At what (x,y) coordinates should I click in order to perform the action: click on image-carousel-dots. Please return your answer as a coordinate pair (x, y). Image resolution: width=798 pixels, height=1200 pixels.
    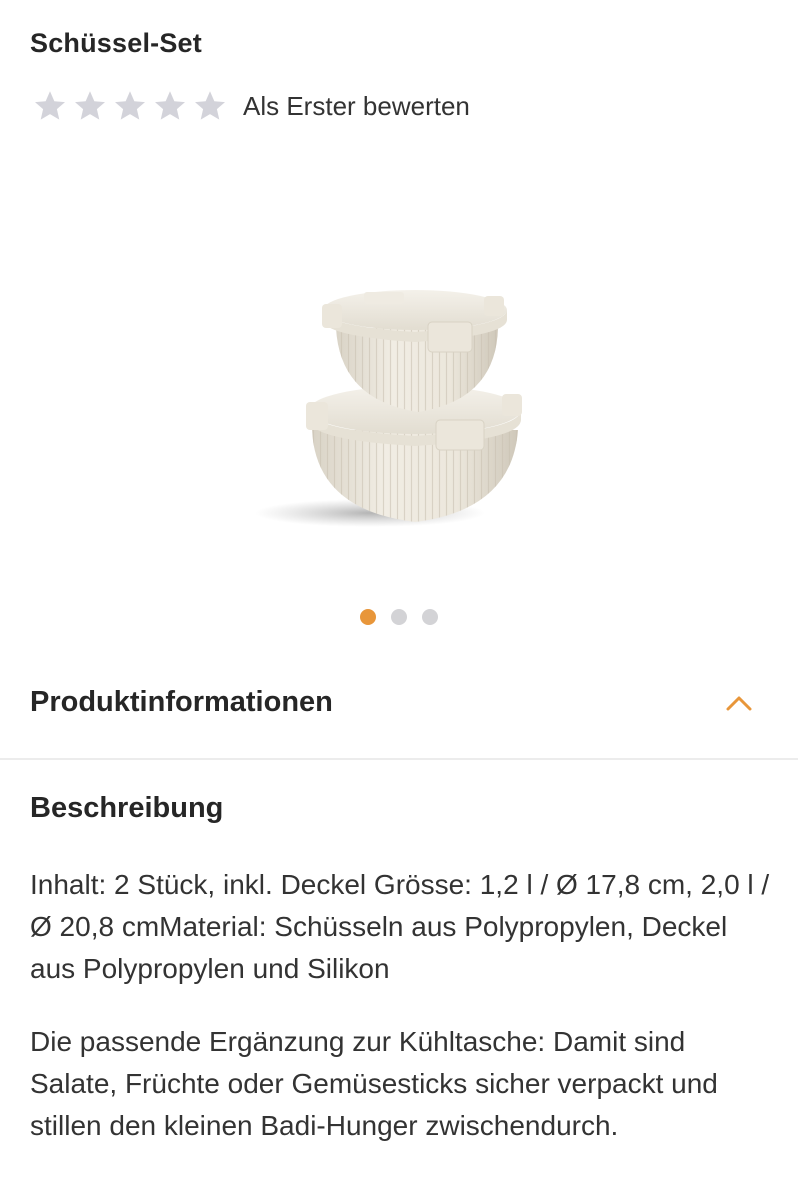
    Looking at the image, I should click on (399, 617).